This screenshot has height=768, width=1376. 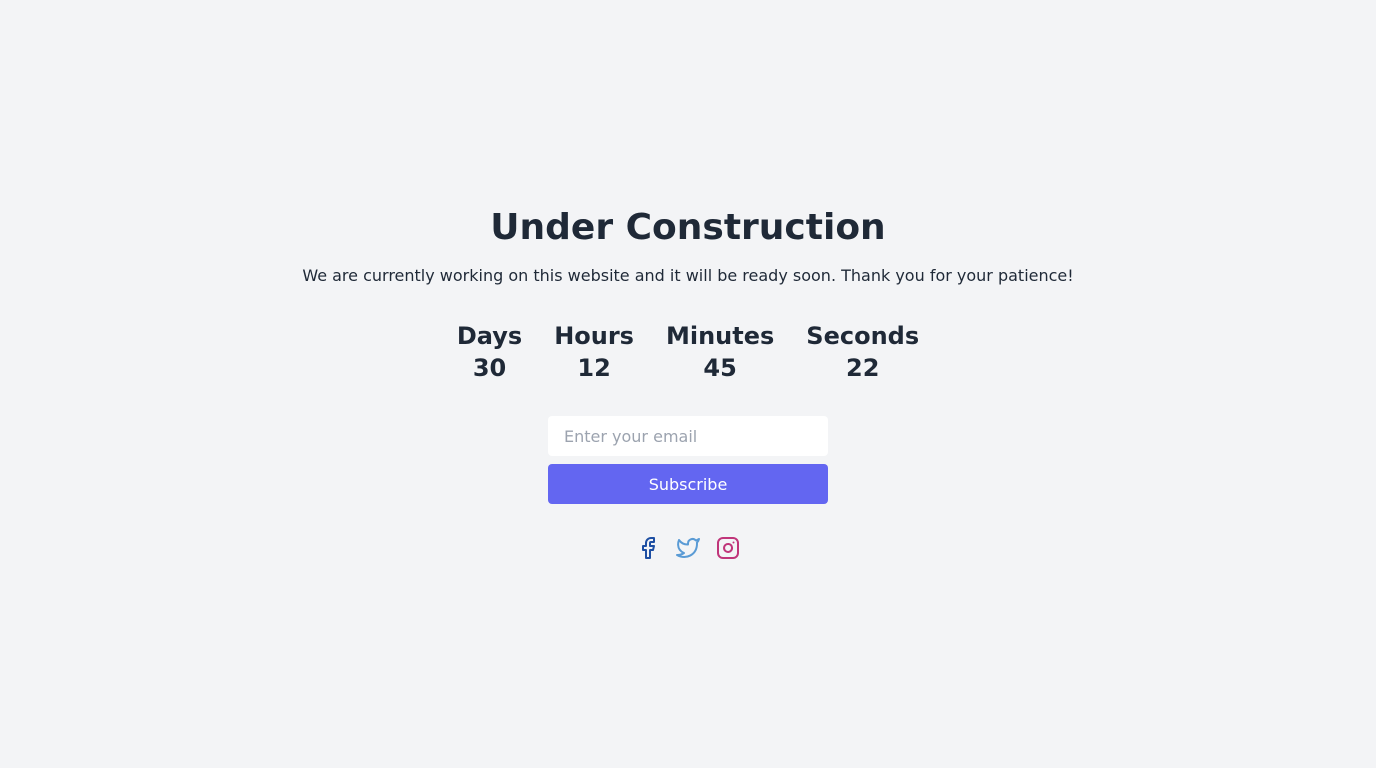 What do you see at coordinates (594, 368) in the screenshot?
I see `countdown-value: 12` at bounding box center [594, 368].